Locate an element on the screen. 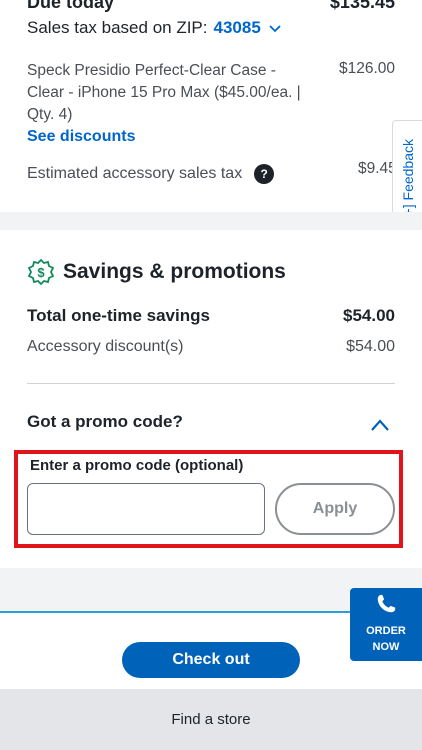 The width and height of the screenshot is (422, 750). apply-button: Apply is located at coordinates (335, 509).